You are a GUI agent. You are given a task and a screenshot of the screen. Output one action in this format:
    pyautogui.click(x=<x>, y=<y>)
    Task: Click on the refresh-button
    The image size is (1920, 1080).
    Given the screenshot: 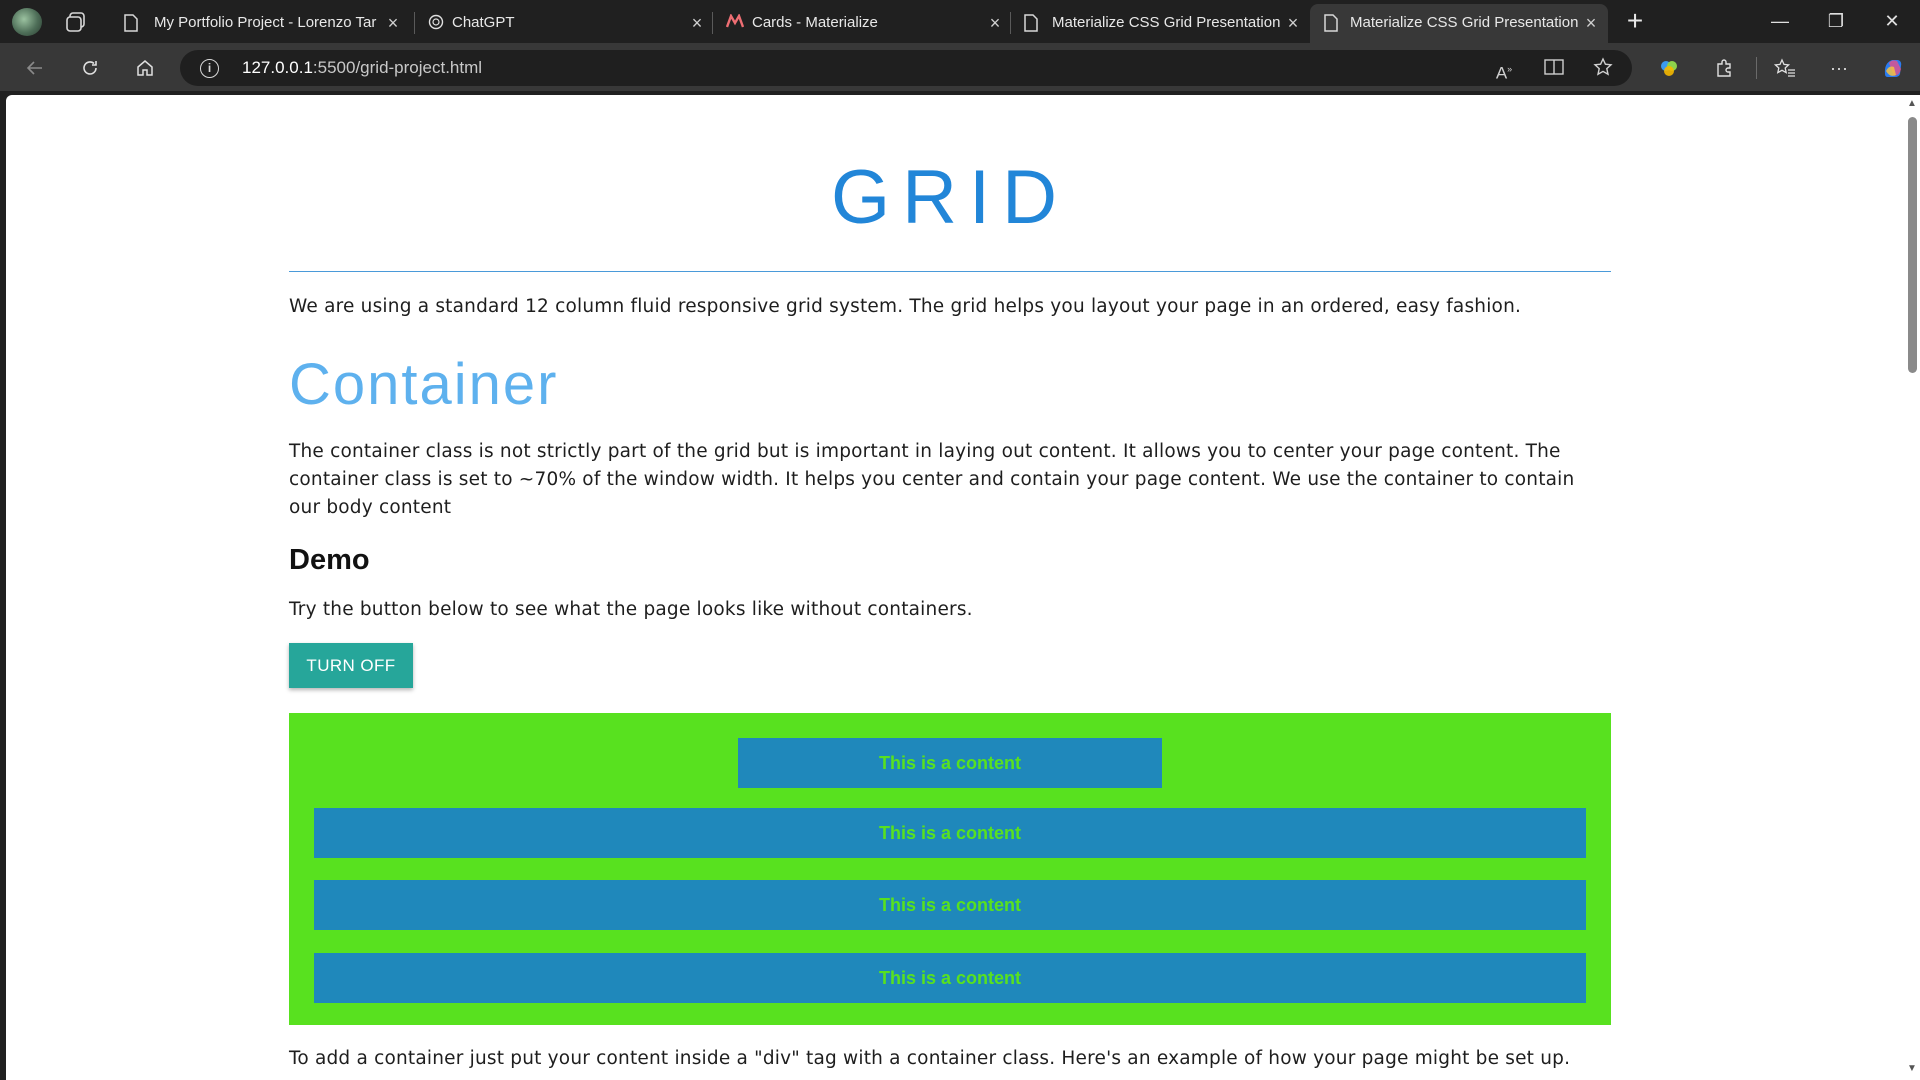 What is the action you would take?
    pyautogui.click(x=90, y=68)
    